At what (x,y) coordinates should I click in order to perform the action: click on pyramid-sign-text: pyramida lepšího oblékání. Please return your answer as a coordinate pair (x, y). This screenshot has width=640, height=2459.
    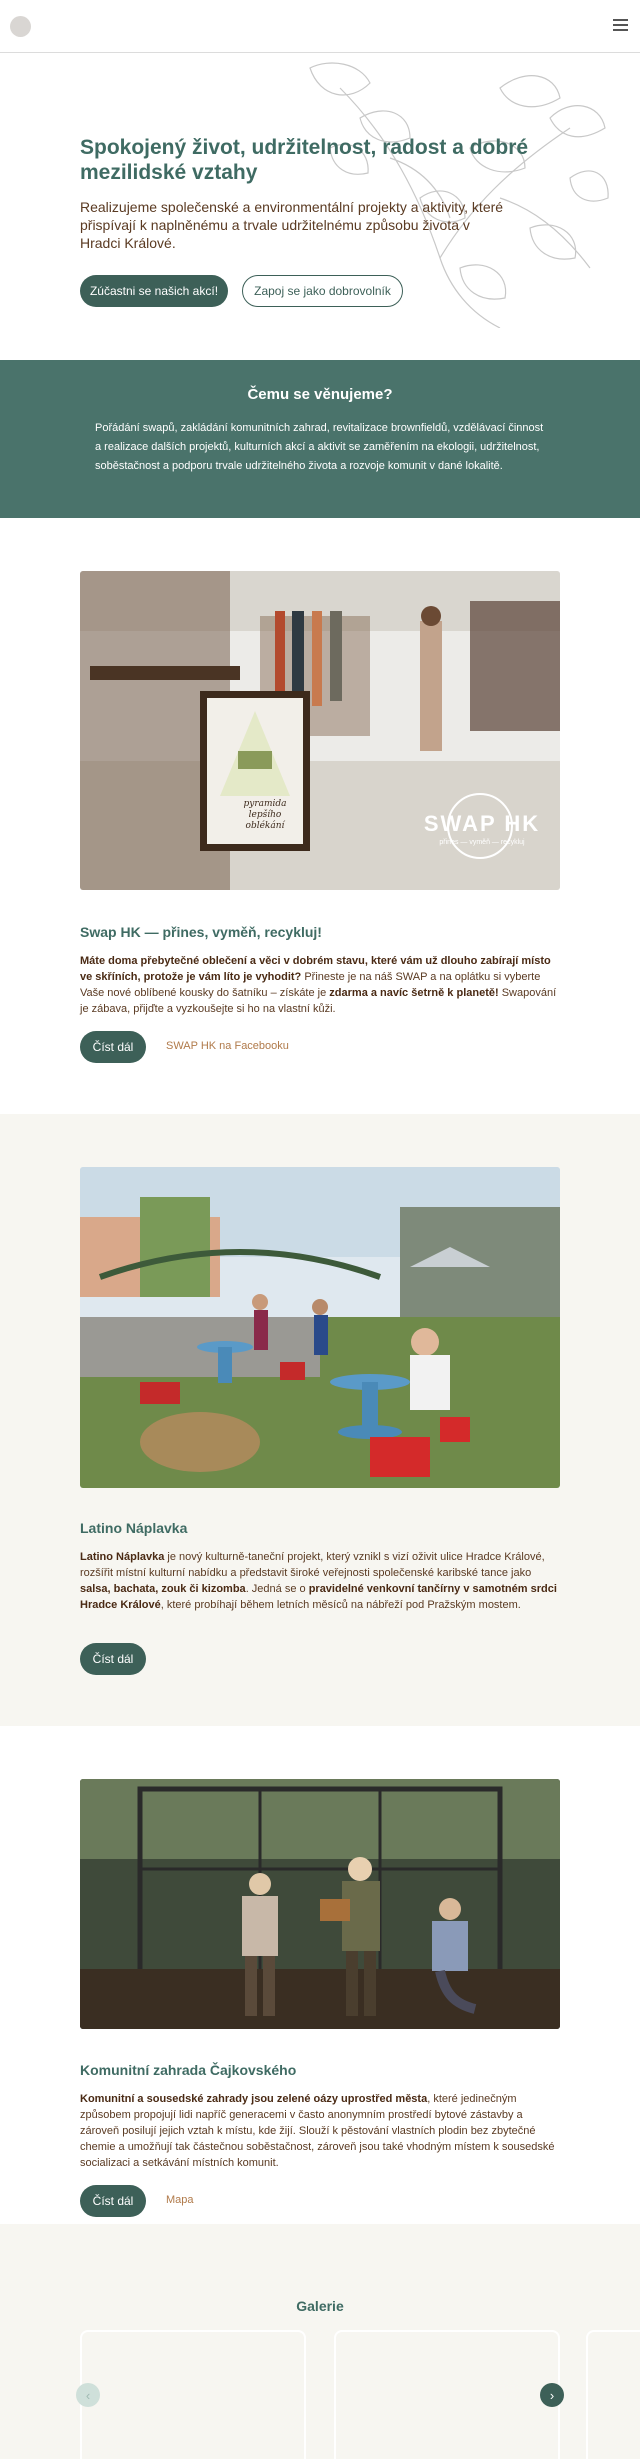
    Looking at the image, I should click on (265, 815).